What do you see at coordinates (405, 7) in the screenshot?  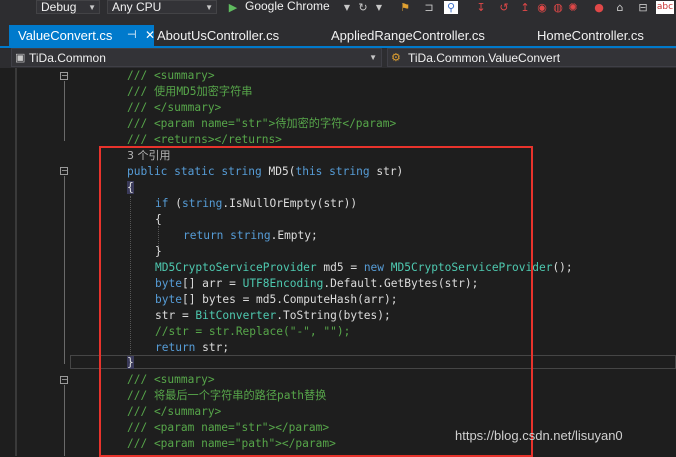 I see `browser-link-icon: ⚑` at bounding box center [405, 7].